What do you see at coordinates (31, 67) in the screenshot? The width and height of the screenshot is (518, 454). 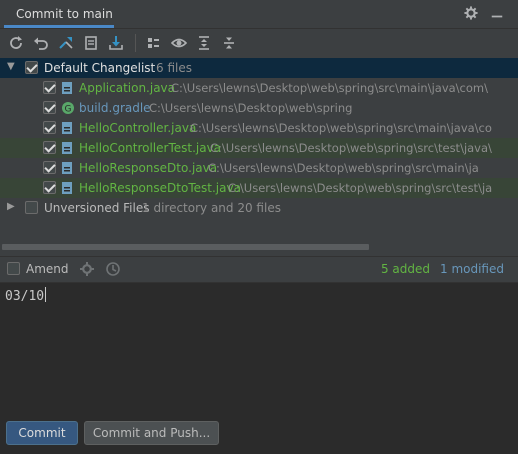 I see `changelist-checkbox` at bounding box center [31, 67].